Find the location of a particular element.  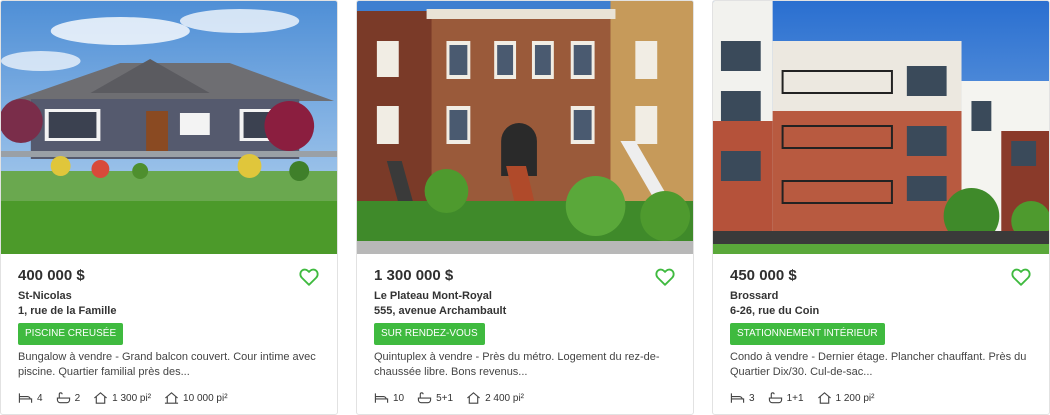

spec-bedrooms: 10 is located at coordinates (389, 398).